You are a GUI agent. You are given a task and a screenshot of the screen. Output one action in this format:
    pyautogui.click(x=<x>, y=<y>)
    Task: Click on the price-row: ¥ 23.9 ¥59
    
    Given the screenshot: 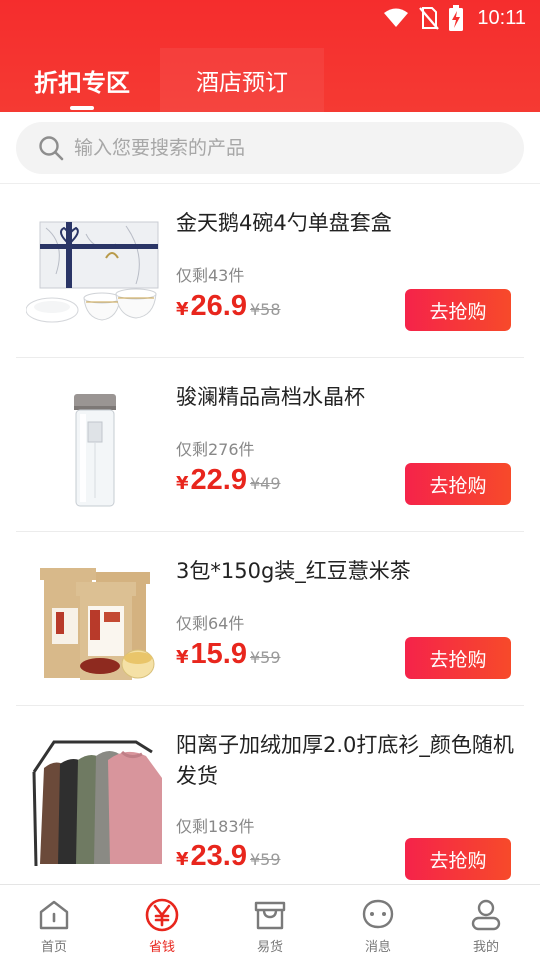 What is the action you would take?
    pyautogui.click(x=228, y=858)
    